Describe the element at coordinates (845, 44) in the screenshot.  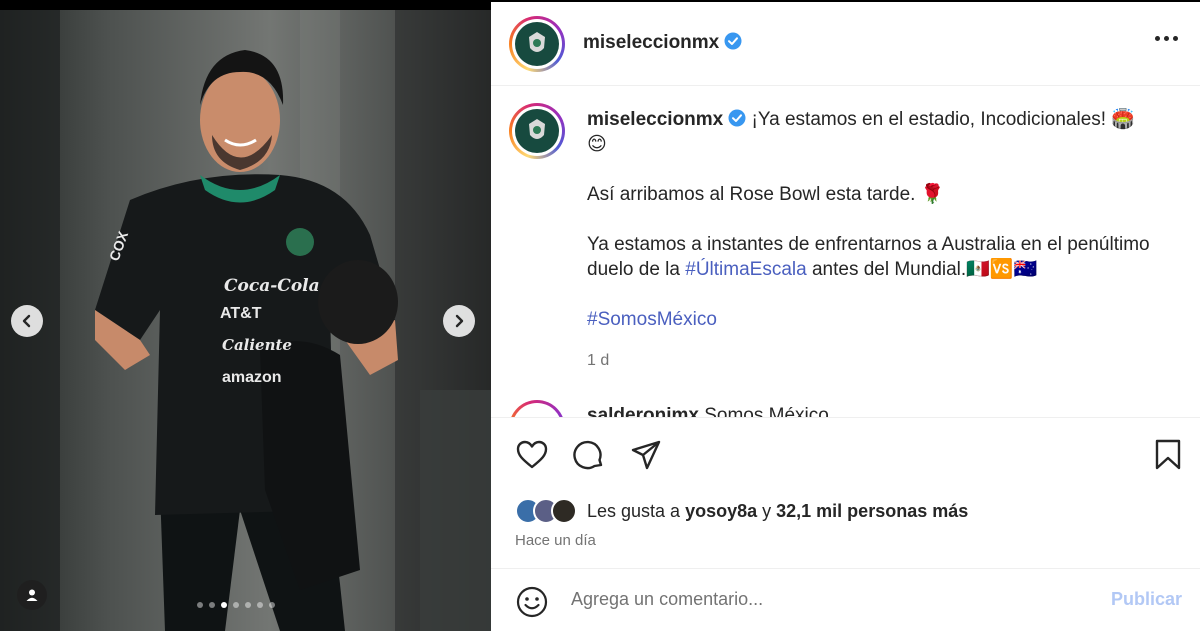
I see `post-header: miseleccionmx` at that location.